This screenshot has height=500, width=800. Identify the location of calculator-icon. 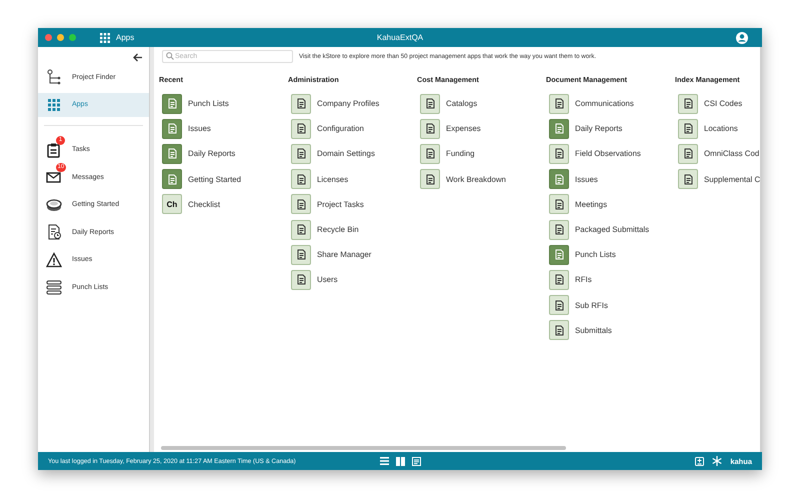
(699, 461).